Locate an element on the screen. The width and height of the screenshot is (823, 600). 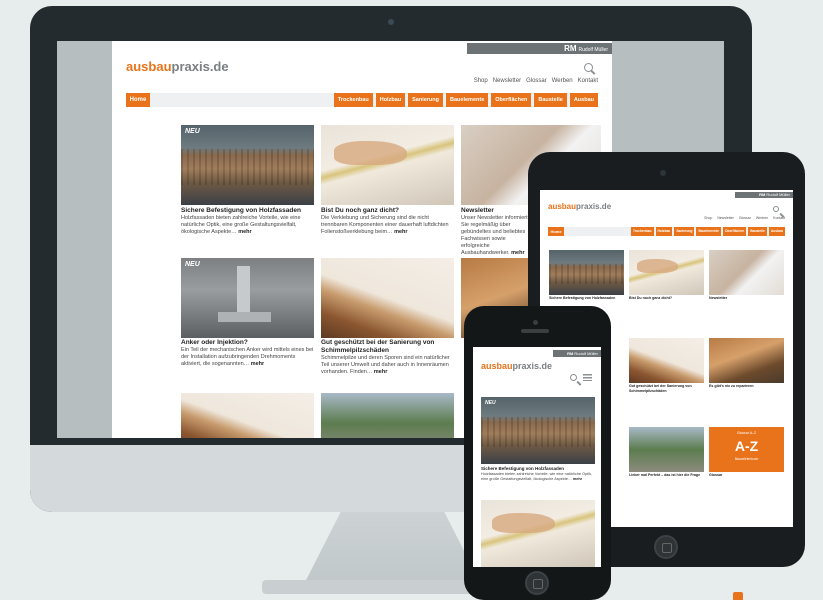
phone-camera is located at coordinates (535, 322).